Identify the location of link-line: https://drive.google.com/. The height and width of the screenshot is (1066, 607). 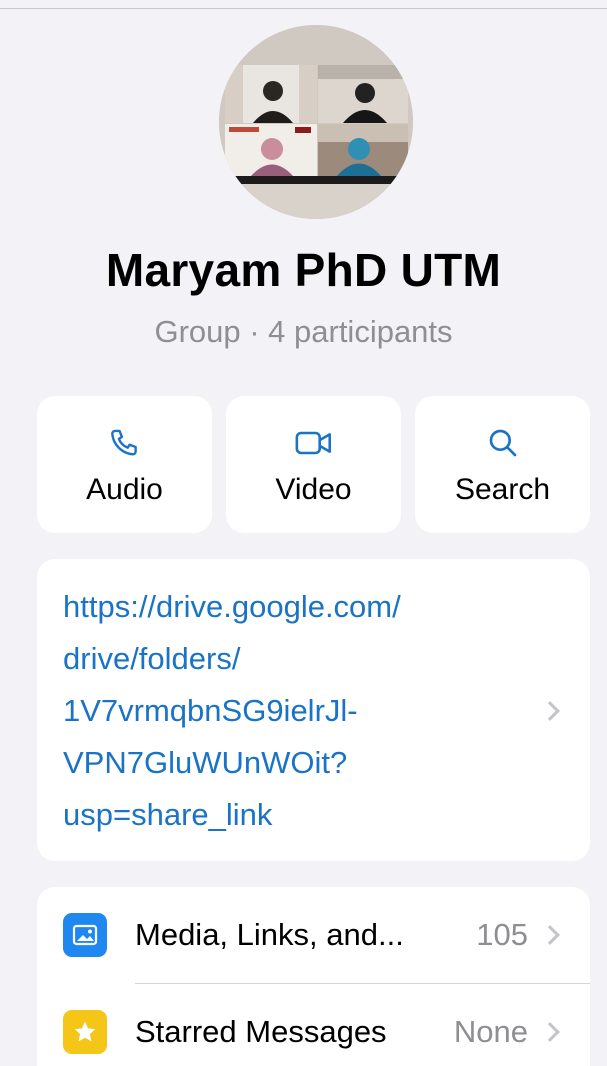
(232, 606).